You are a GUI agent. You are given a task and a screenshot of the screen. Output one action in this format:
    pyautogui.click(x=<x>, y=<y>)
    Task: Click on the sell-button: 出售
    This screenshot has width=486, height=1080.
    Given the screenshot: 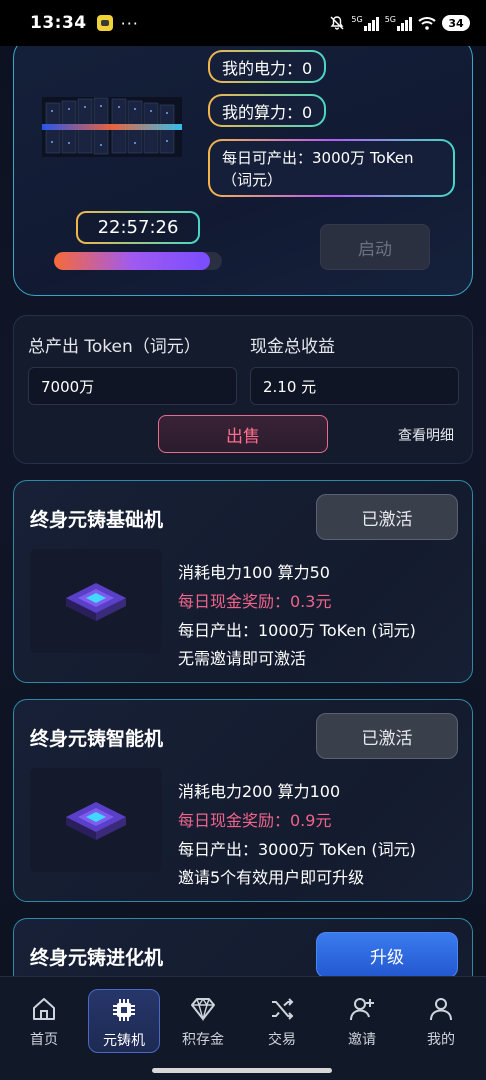 What is the action you would take?
    pyautogui.click(x=243, y=434)
    